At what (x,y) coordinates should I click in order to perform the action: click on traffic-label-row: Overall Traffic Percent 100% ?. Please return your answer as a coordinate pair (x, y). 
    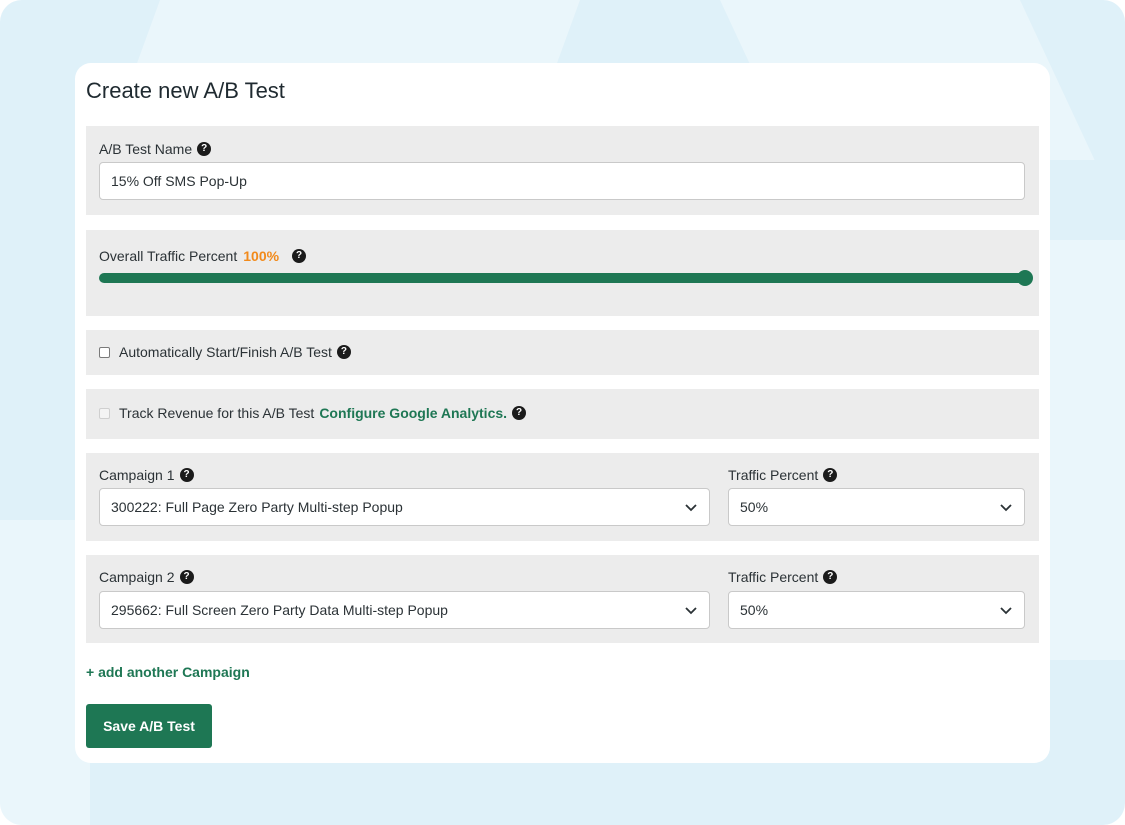
    Looking at the image, I should click on (203, 256).